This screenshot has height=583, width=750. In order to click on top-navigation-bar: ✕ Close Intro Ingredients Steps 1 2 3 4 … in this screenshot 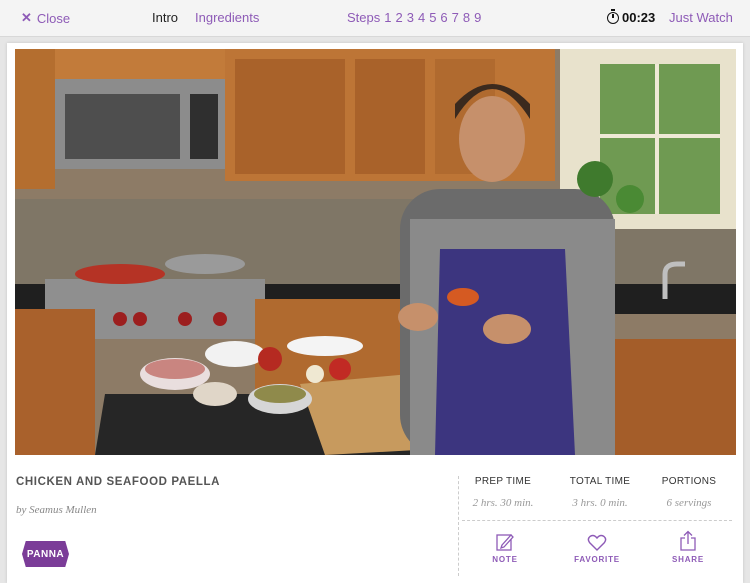, I will do `click(375, 18)`.